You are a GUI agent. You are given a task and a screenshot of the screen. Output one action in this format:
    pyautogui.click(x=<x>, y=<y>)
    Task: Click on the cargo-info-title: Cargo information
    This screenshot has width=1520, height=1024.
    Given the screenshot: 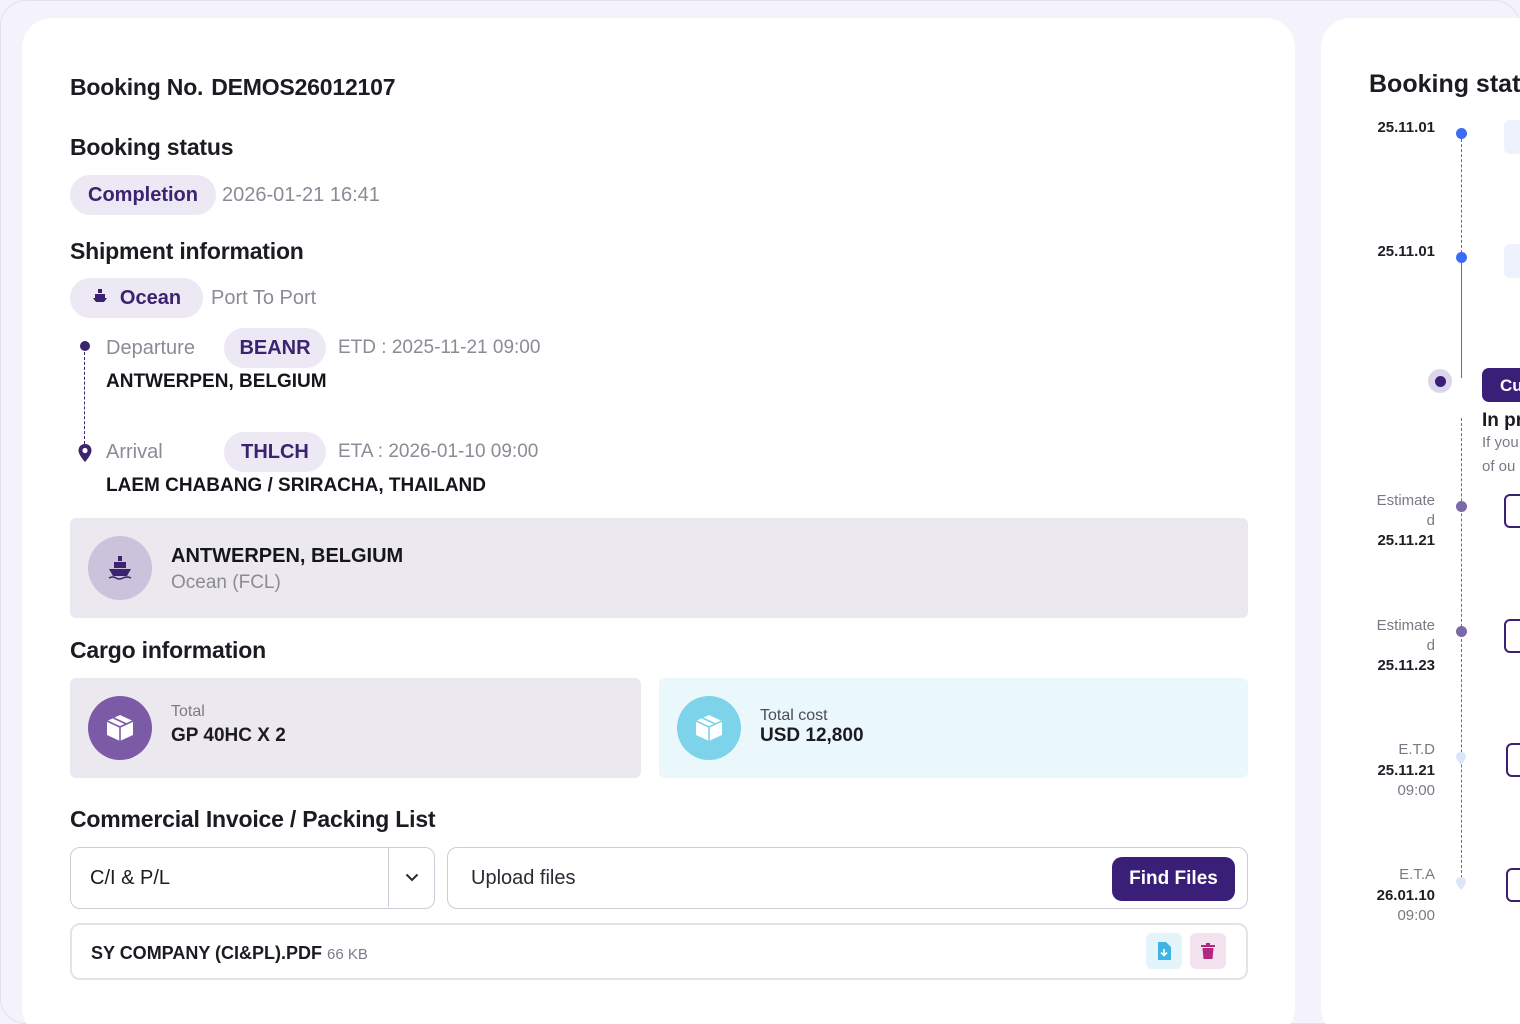 What is the action you would take?
    pyautogui.click(x=168, y=650)
    